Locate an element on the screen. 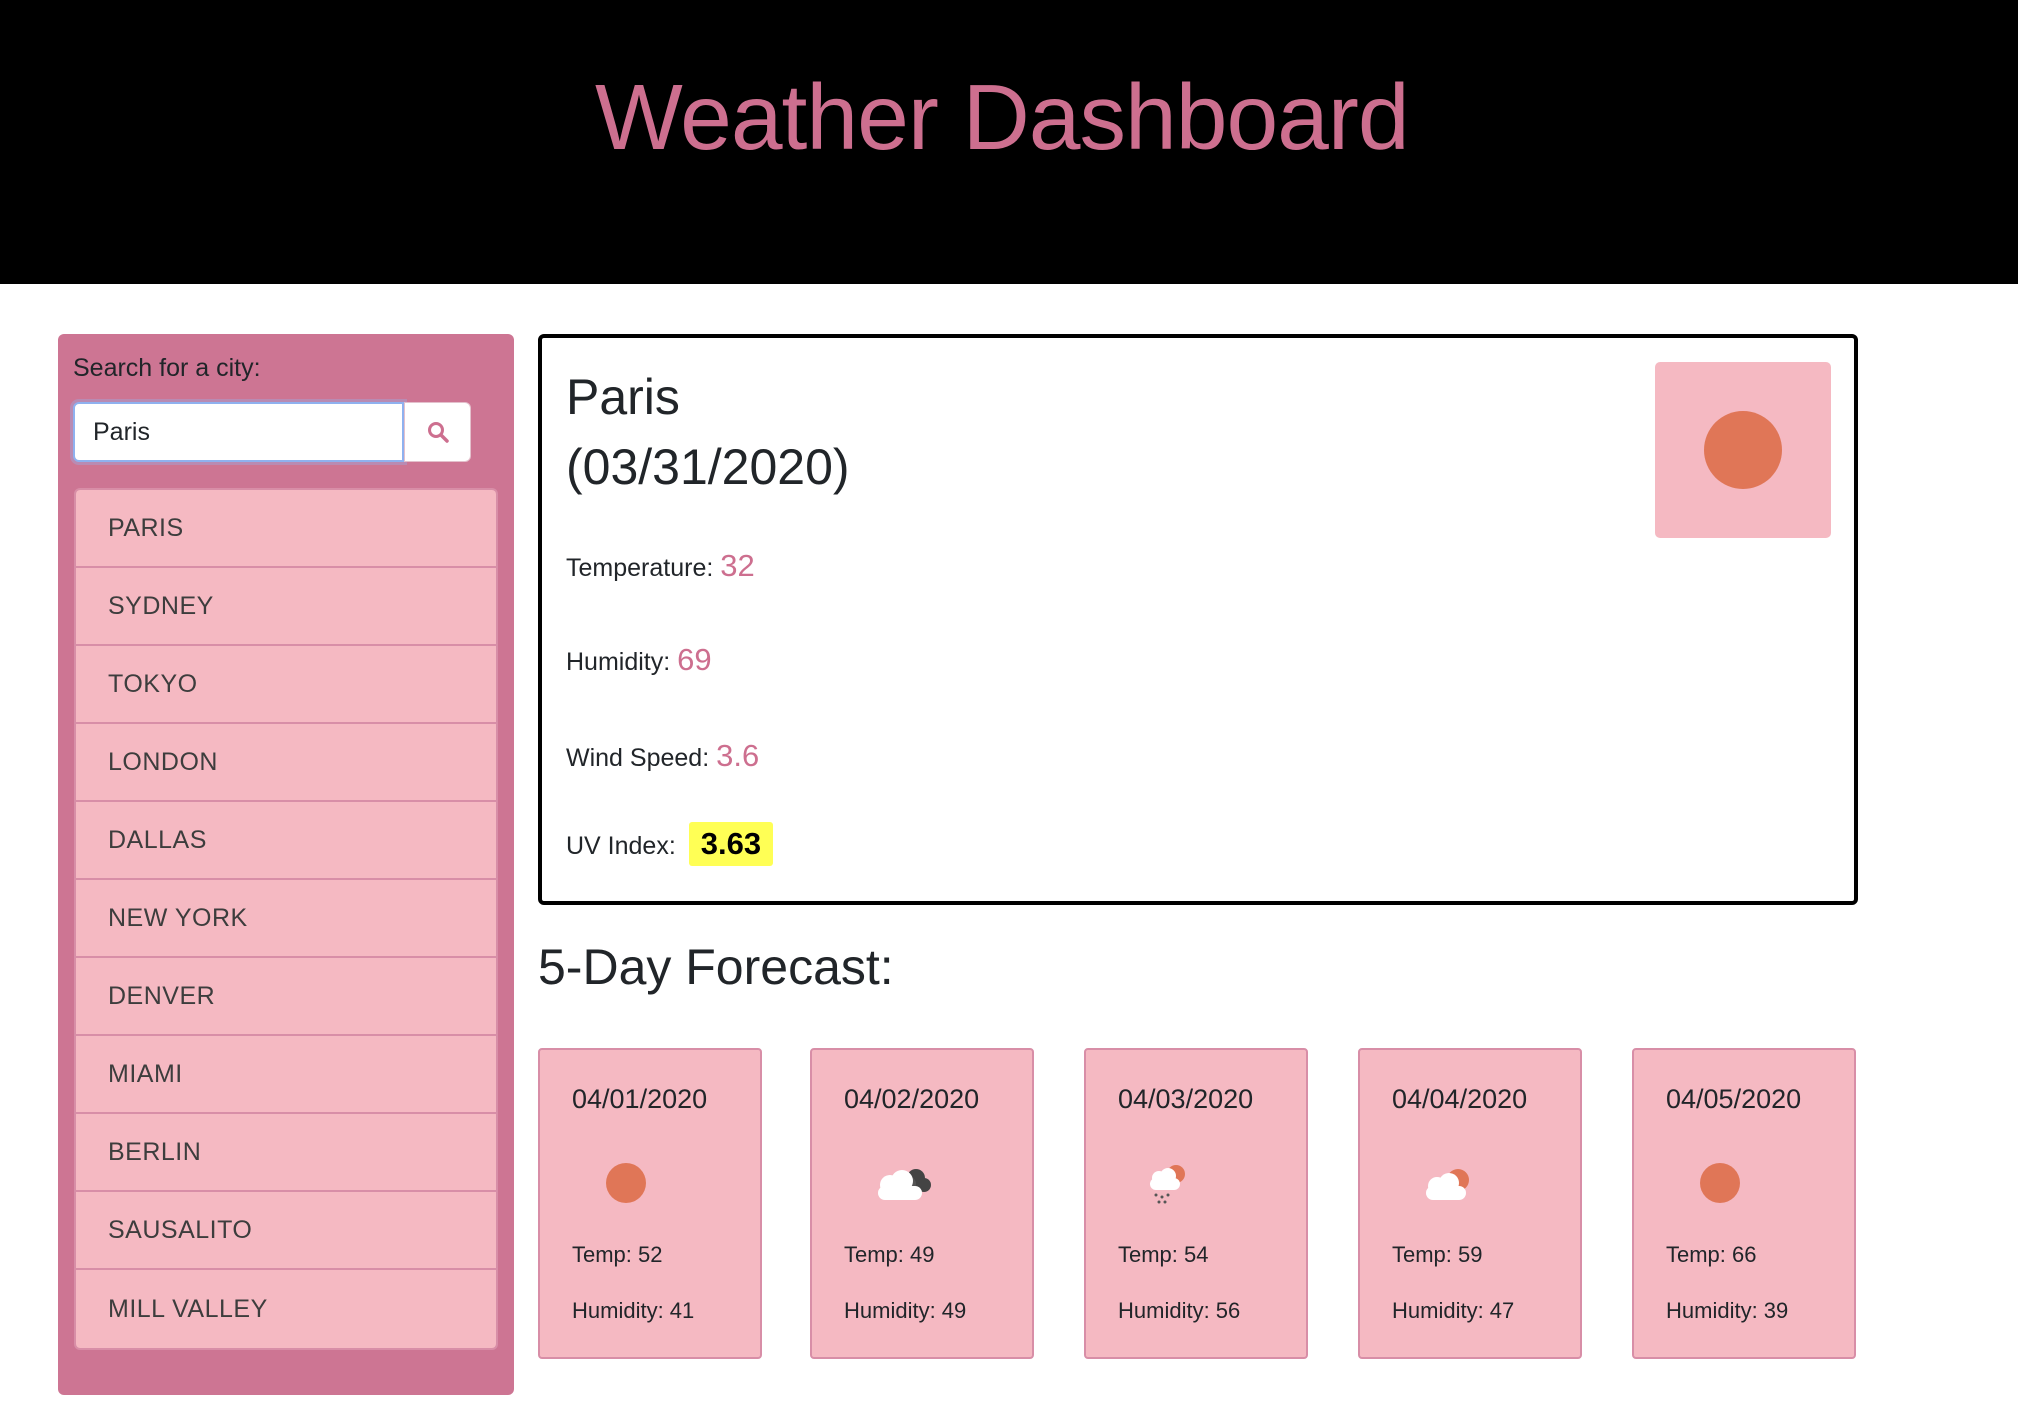  forecast-date: 04/03/2020 is located at coordinates (1186, 1099).